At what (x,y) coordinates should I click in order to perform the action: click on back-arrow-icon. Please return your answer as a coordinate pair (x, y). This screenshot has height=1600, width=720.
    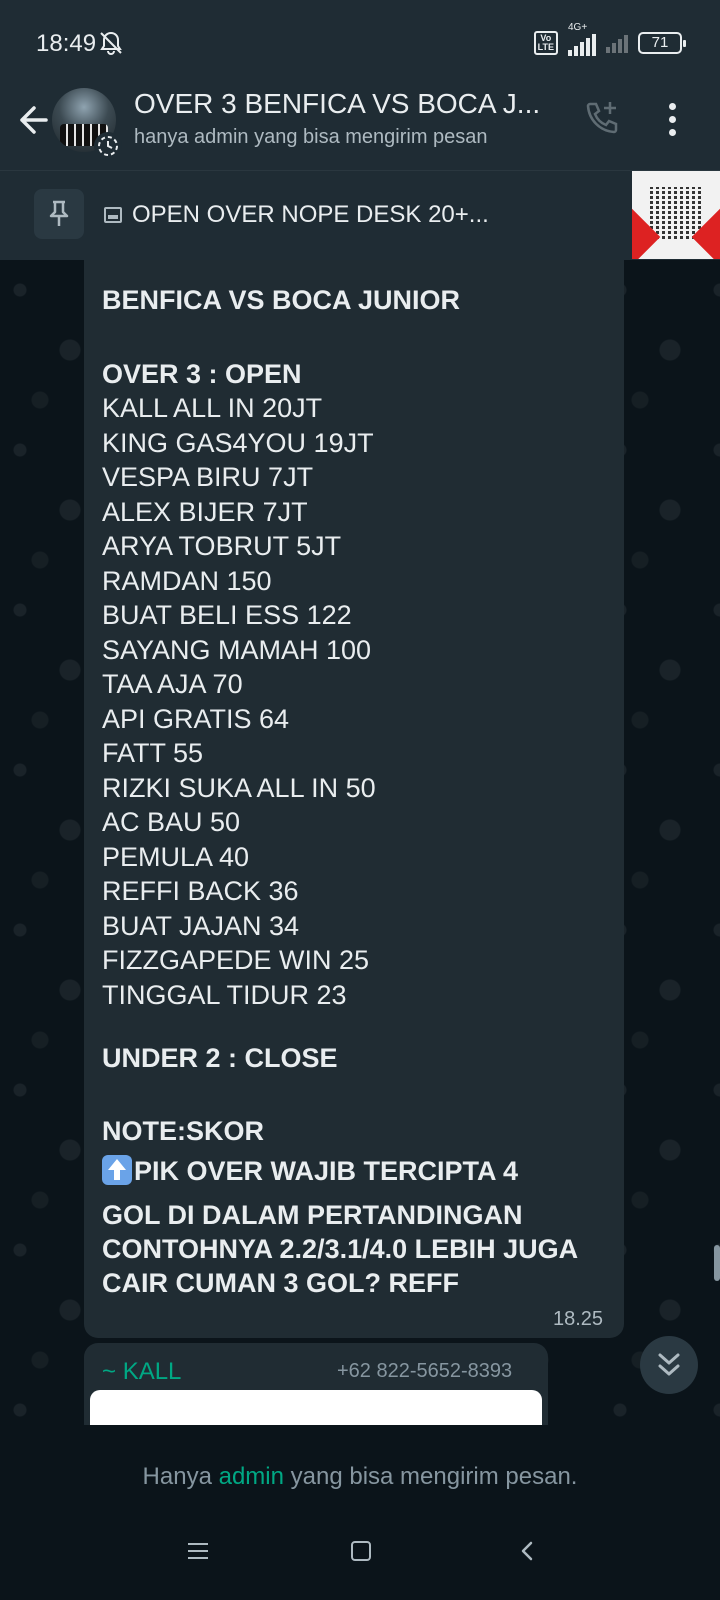
    Looking at the image, I should click on (32, 120).